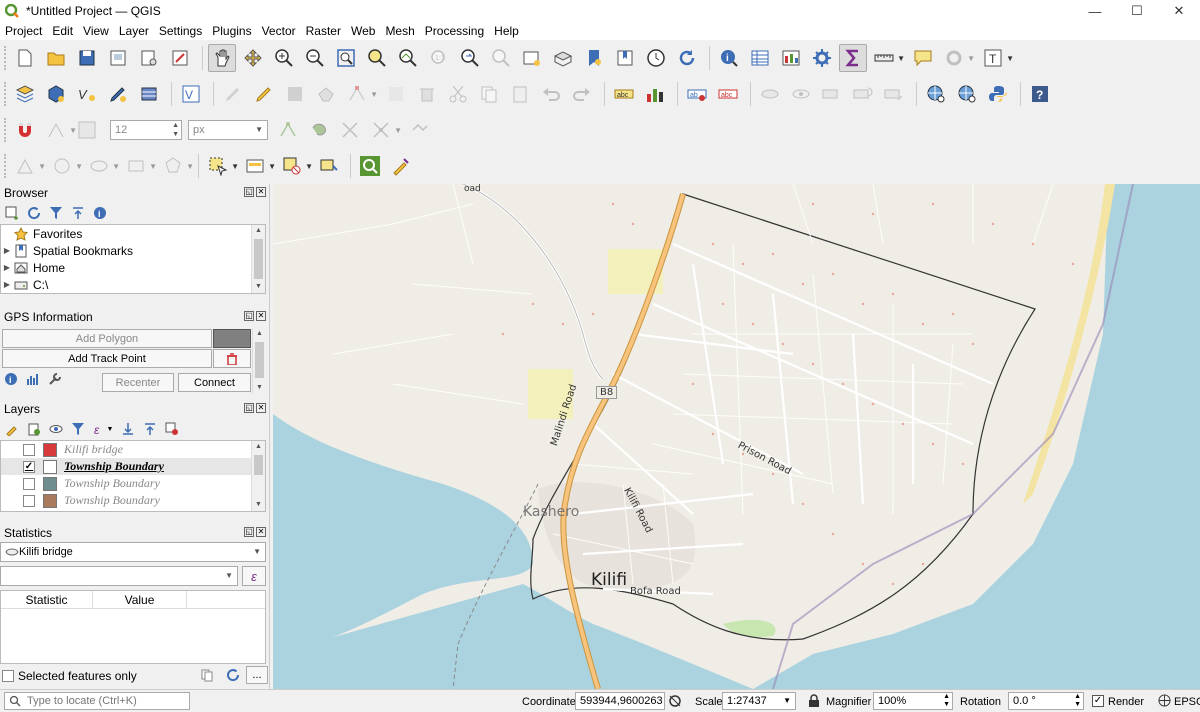 The image size is (1200, 712). I want to click on highlight-pinned-labels-button: ab, so click(697, 94).